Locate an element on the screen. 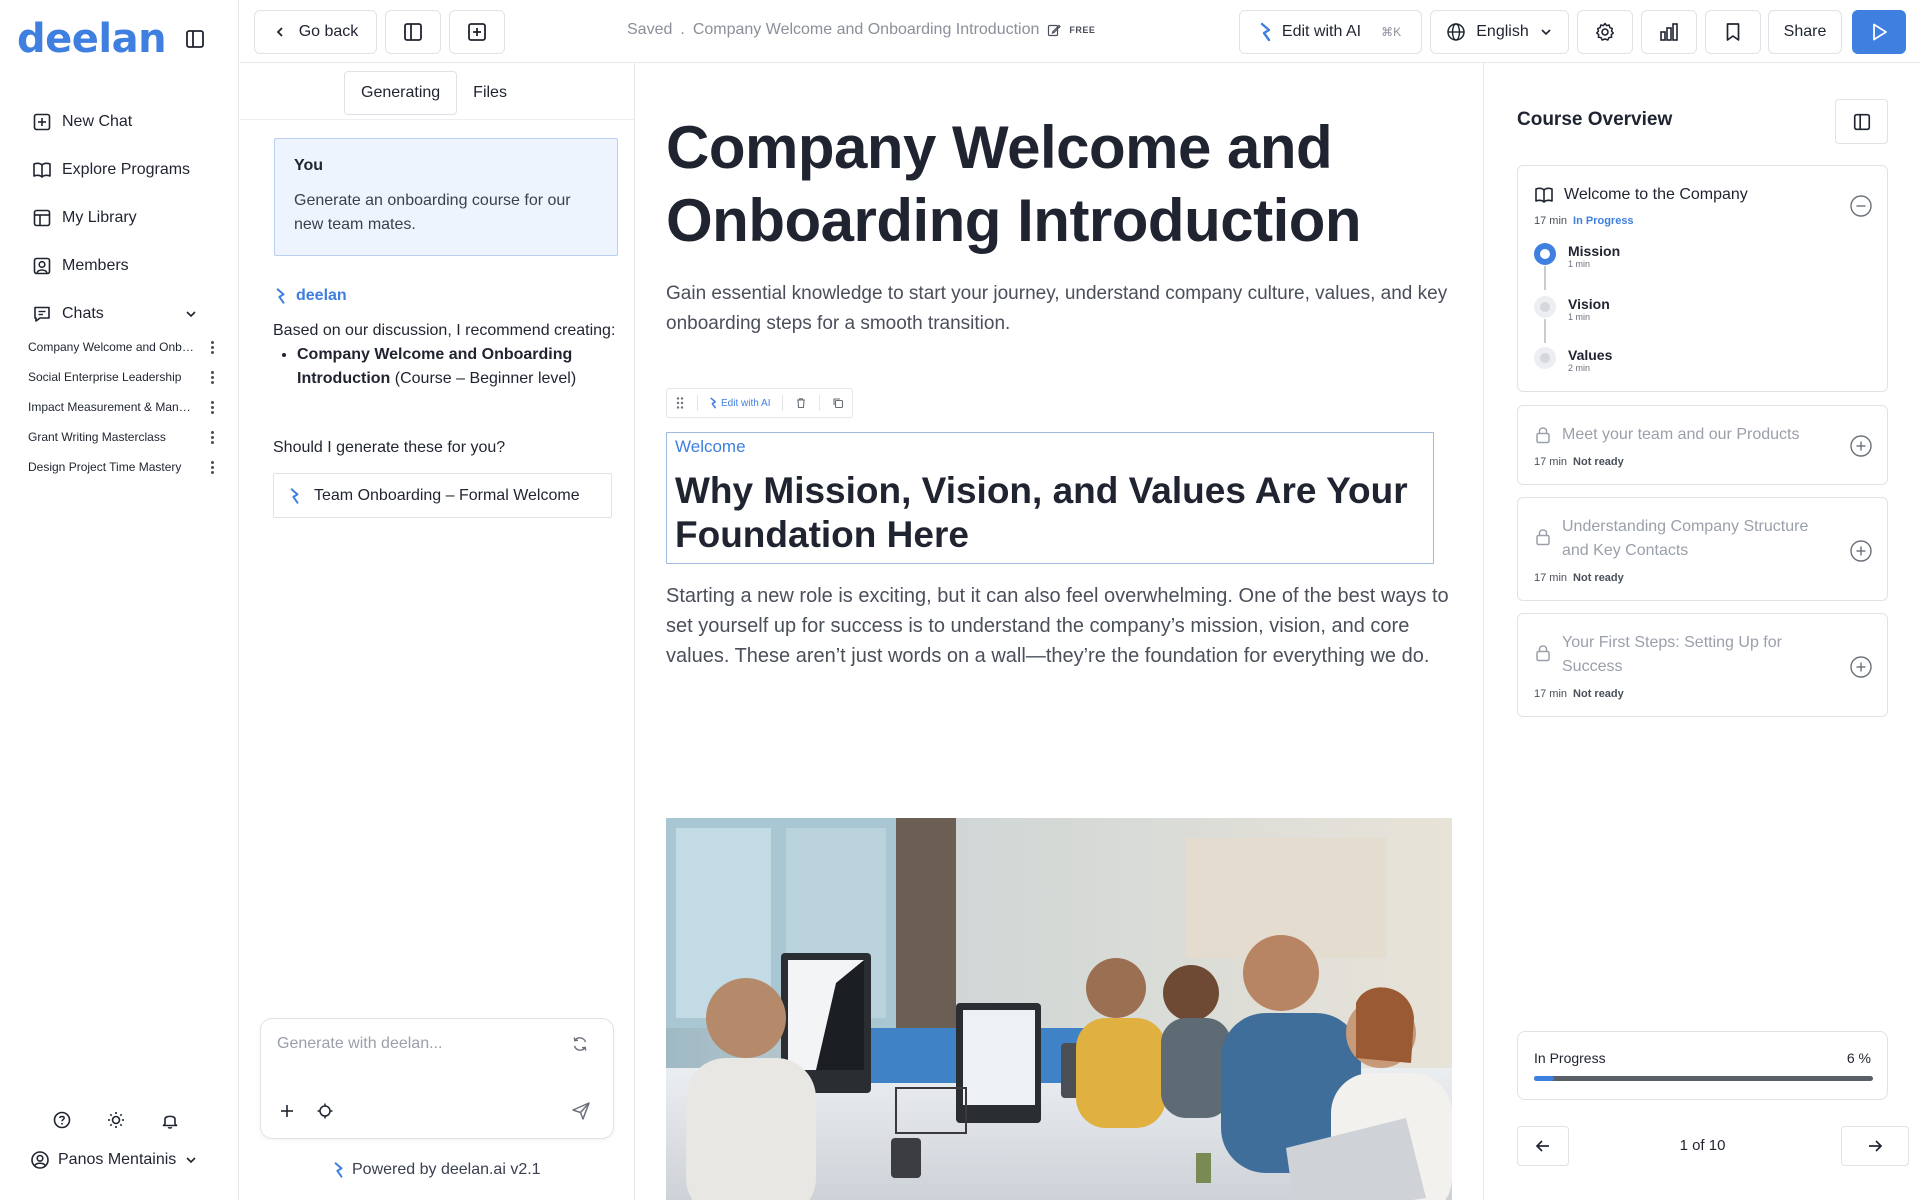 This screenshot has width=1920, height=1200. tabs-divider is located at coordinates (437, 119).